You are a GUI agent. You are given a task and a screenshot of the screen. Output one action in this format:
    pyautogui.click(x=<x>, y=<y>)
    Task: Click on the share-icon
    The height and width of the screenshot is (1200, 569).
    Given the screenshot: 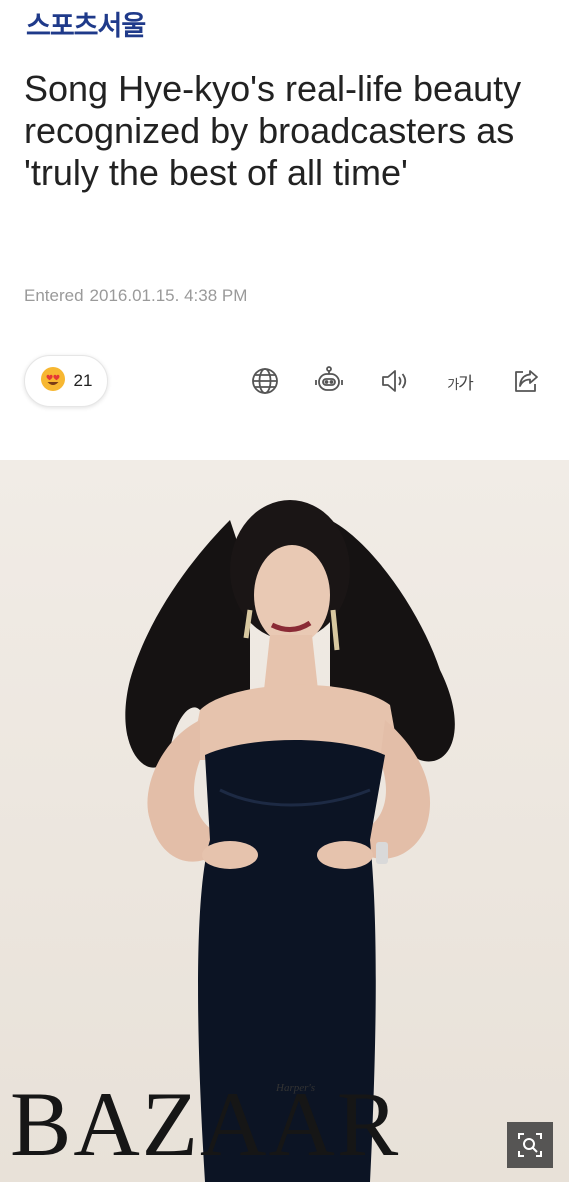 What is the action you would take?
    pyautogui.click(x=526, y=381)
    